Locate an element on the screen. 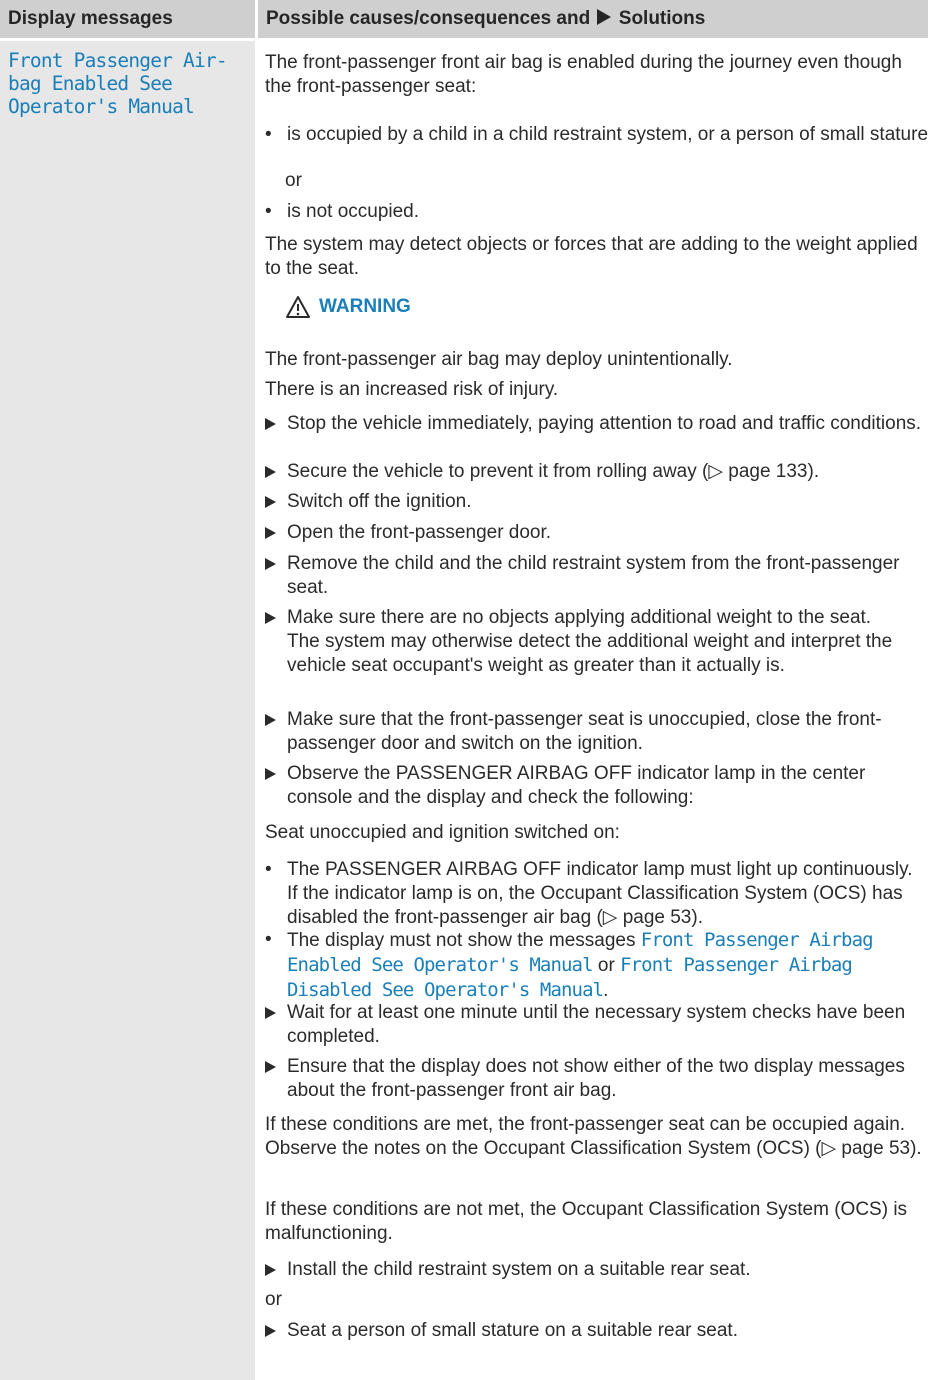  warning-label: WARNING is located at coordinates (365, 306).